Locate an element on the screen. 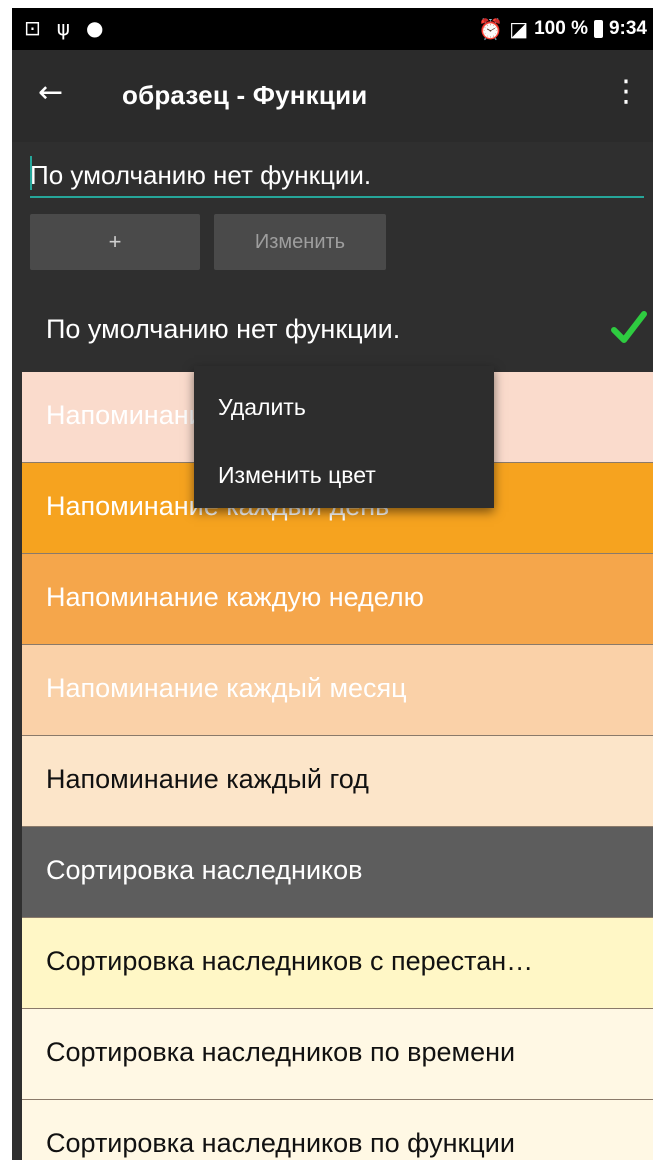 This screenshot has width=653, height=1160. battery-percent: 100 % is located at coordinates (561, 28).